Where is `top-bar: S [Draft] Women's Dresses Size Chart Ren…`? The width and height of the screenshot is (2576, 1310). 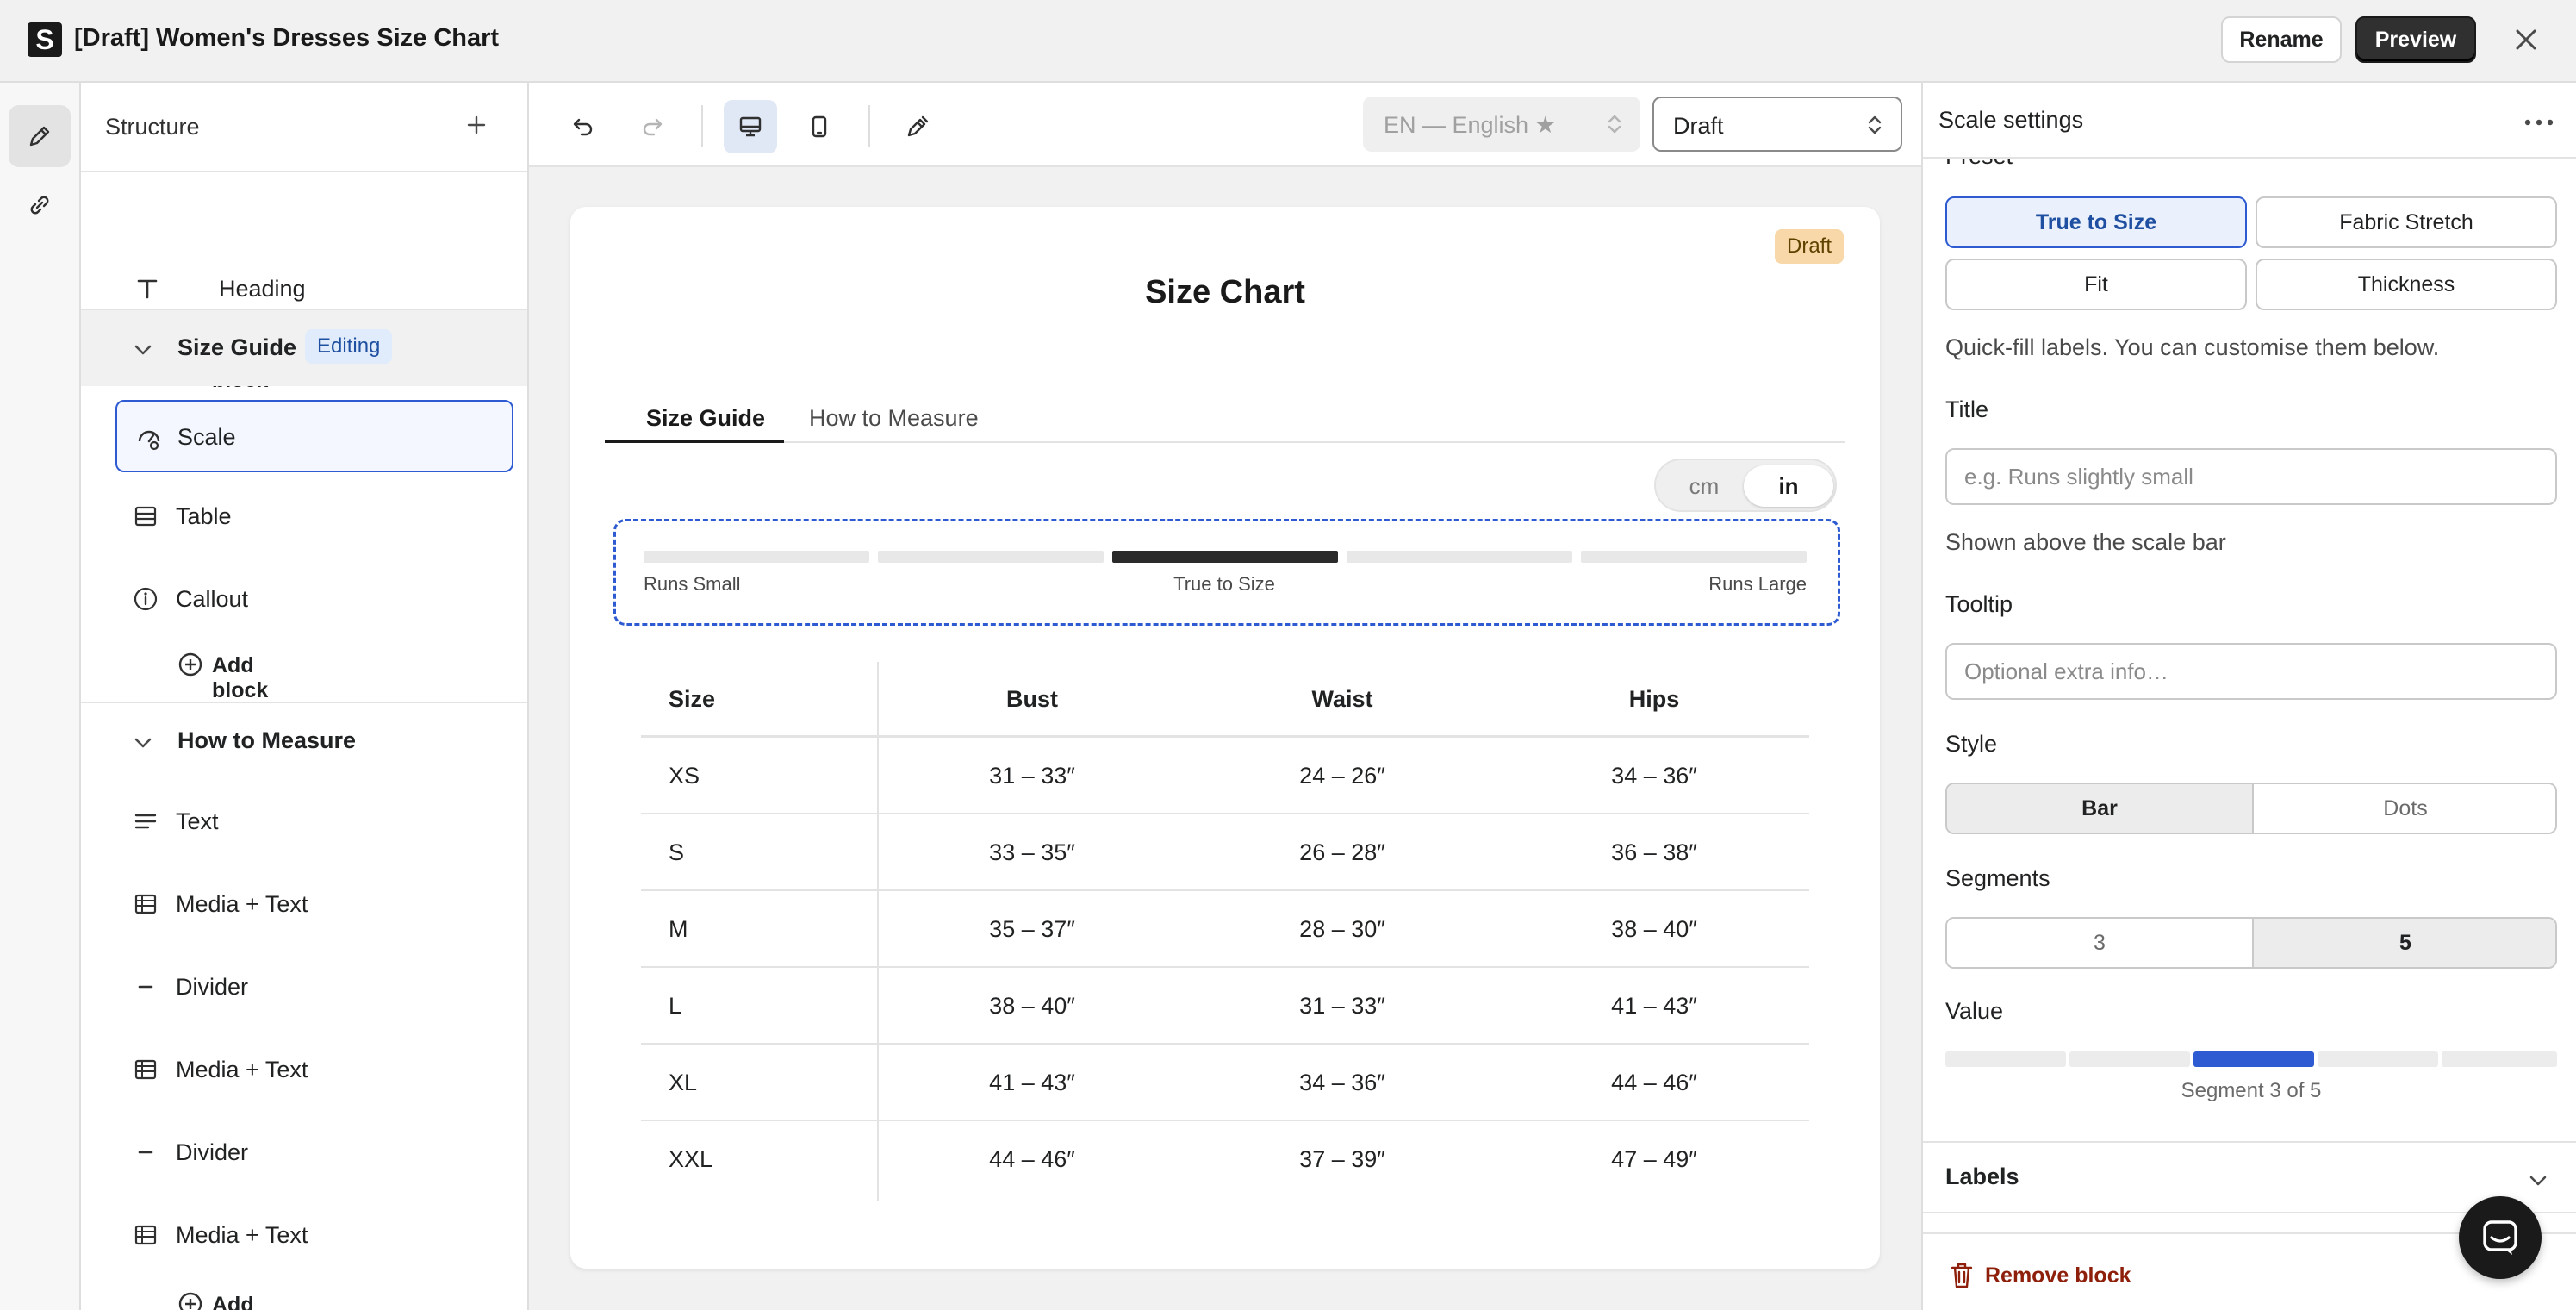 top-bar: S [Draft] Women's Dresses Size Chart Ren… is located at coordinates (1288, 41).